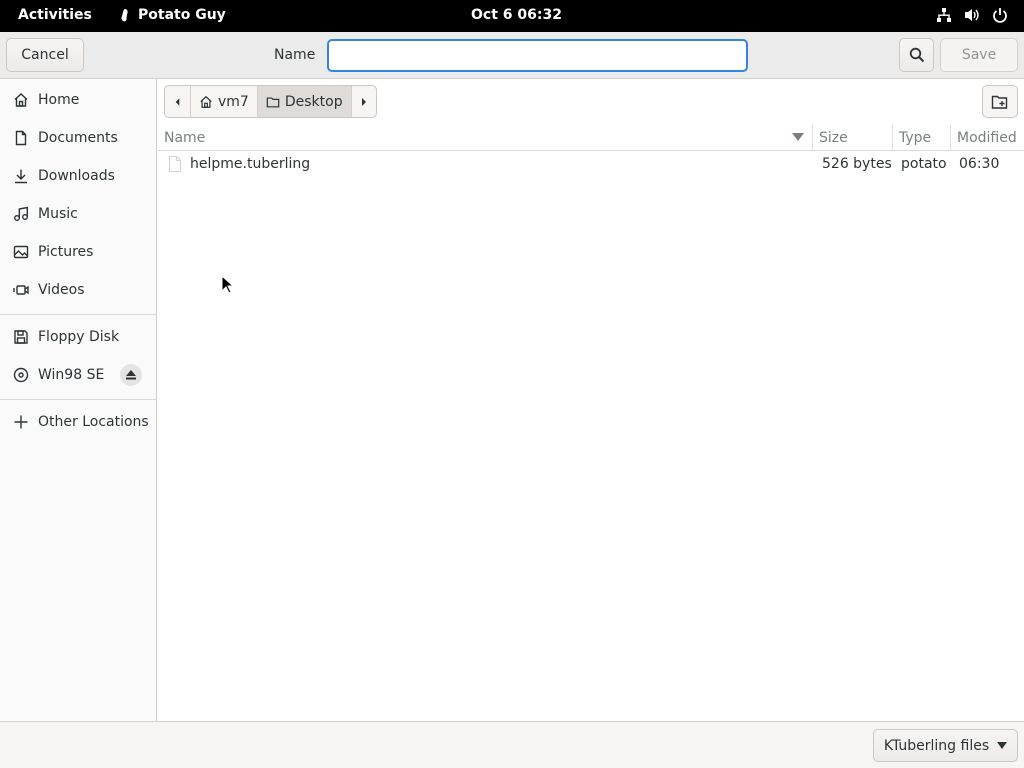 The width and height of the screenshot is (1024, 768). I want to click on sidebar-item-win98-se: Win98 SE, so click(78, 375).